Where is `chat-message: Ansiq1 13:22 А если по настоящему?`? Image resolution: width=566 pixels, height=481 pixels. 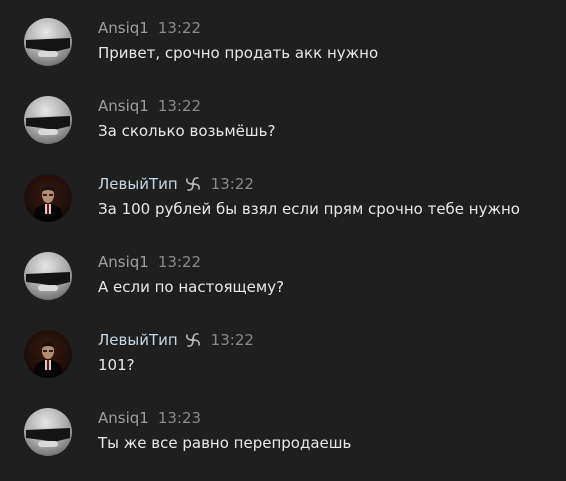 chat-message: Ansiq1 13:22 А если по настоящему? is located at coordinates (283, 287).